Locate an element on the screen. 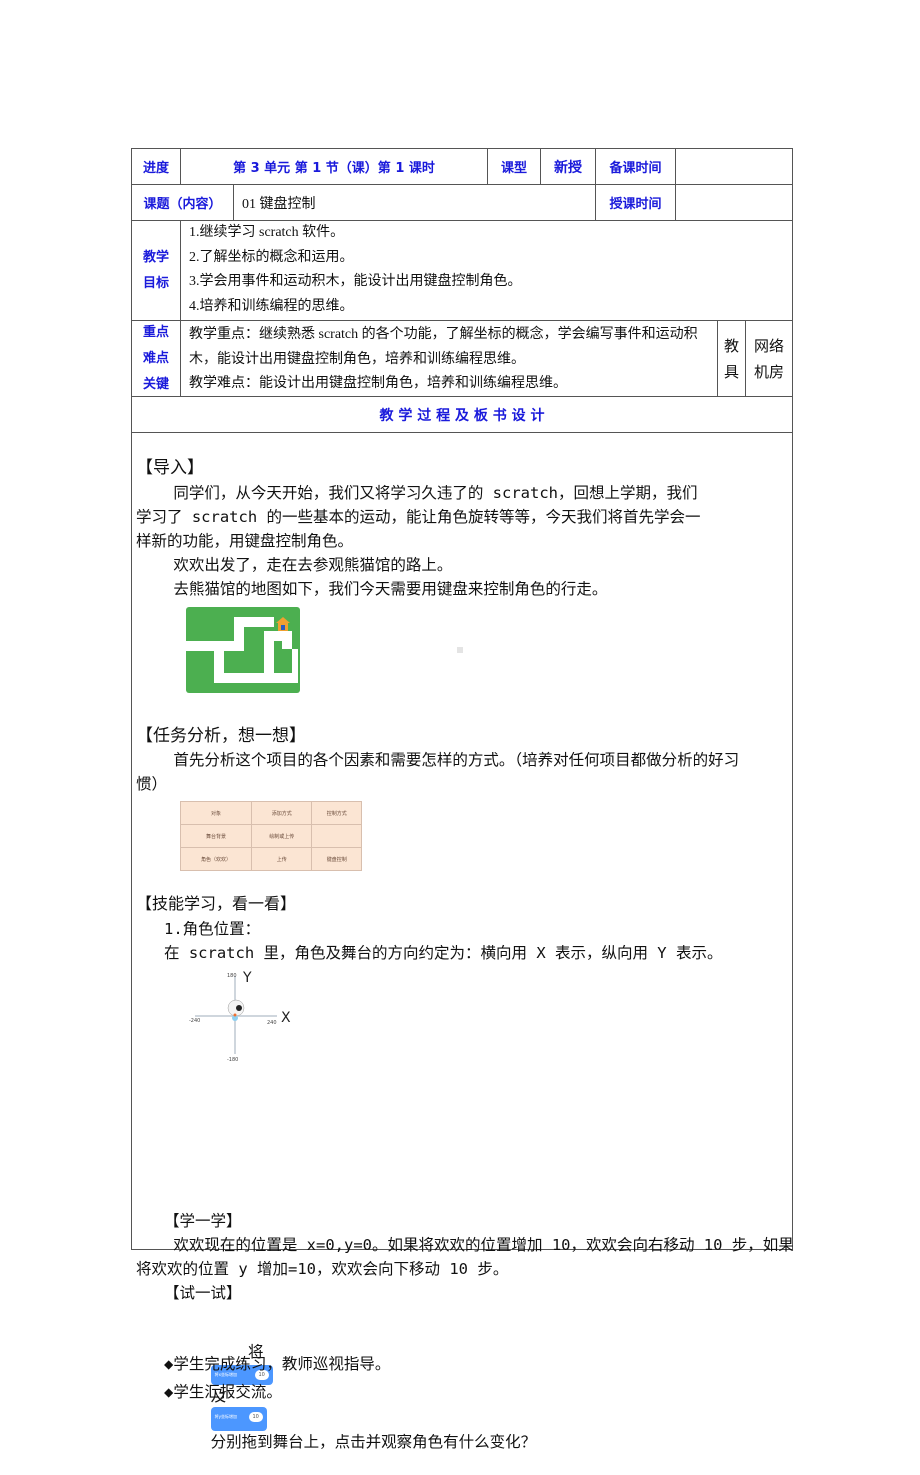  table-cell: 键盘控制 is located at coordinates (336, 859).